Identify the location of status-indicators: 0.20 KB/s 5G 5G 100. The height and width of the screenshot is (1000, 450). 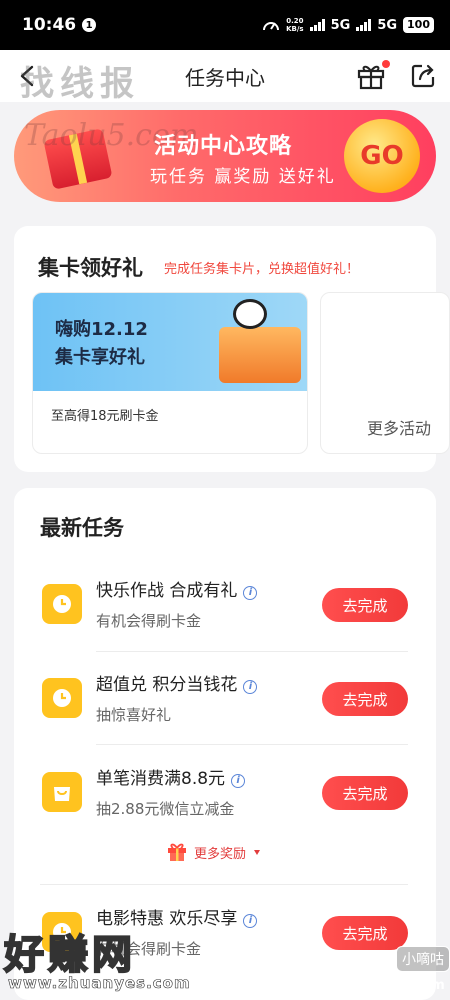
(348, 25).